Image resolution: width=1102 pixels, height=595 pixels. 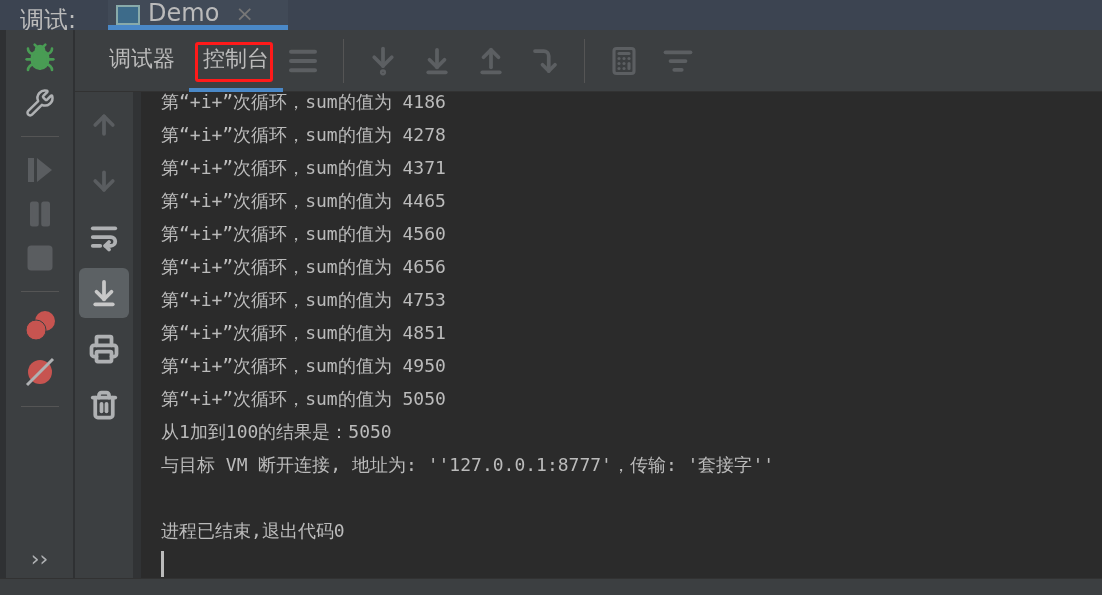 What do you see at coordinates (104, 349) in the screenshot?
I see `print-icon` at bounding box center [104, 349].